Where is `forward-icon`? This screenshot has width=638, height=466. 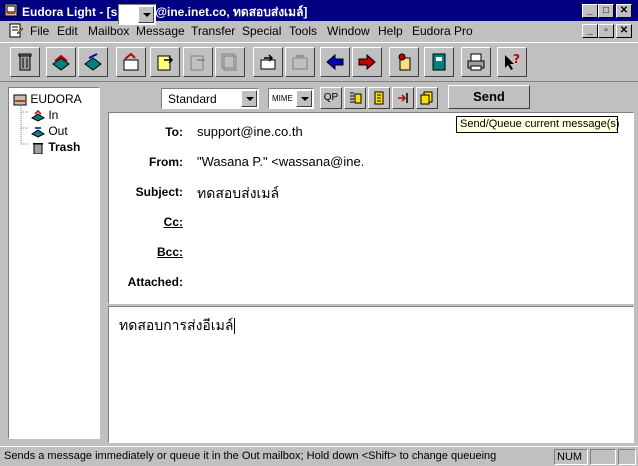 forward-icon is located at coordinates (165, 63).